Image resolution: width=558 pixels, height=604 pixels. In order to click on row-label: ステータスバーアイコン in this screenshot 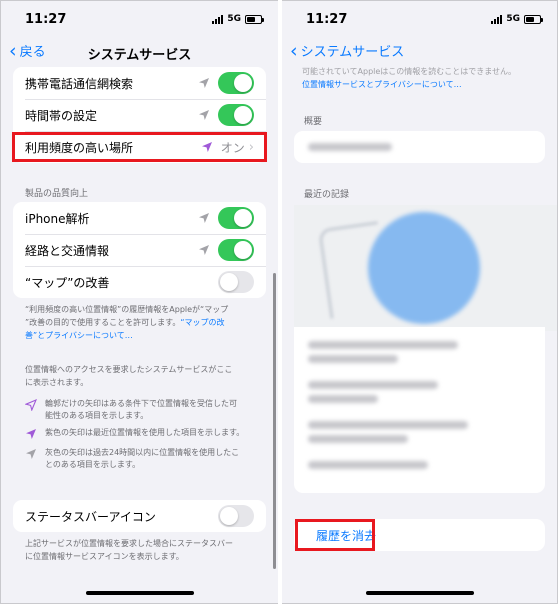, I will do `click(90, 516)`.